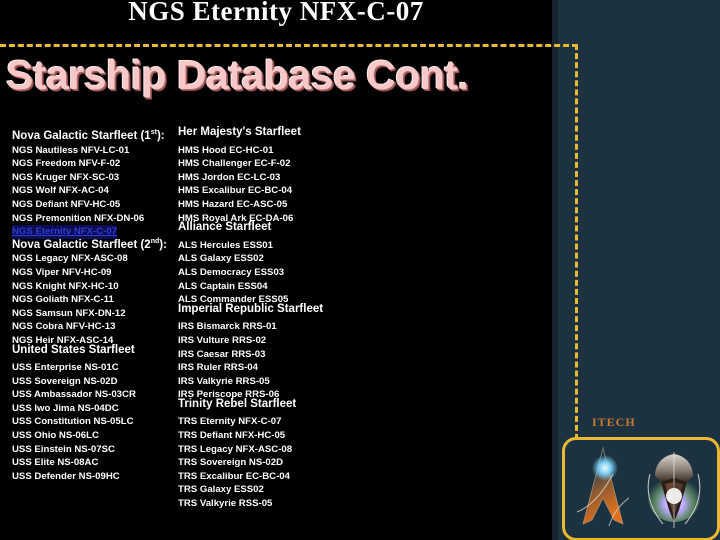 The image size is (720, 540). What do you see at coordinates (96, 338) in the screenshot?
I see `ship-entry: NGS Heir NFX-ASC-14` at bounding box center [96, 338].